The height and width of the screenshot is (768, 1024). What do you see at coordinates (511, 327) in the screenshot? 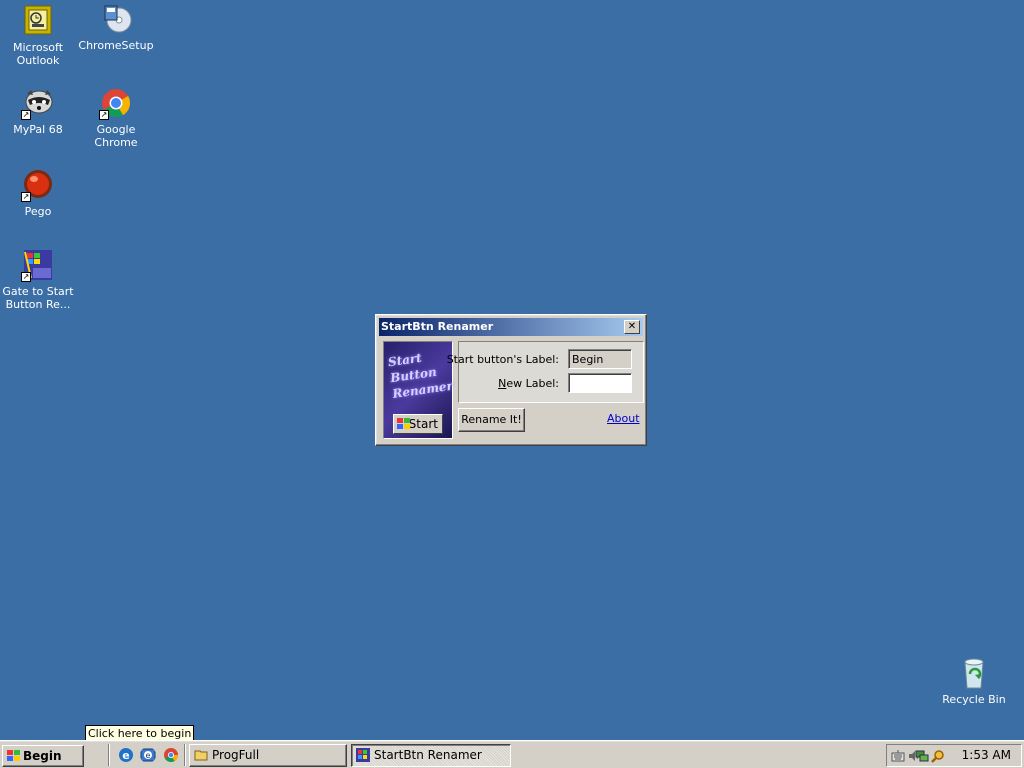
I see `dialog-titlebar: StartBtn Renamer ✕` at bounding box center [511, 327].